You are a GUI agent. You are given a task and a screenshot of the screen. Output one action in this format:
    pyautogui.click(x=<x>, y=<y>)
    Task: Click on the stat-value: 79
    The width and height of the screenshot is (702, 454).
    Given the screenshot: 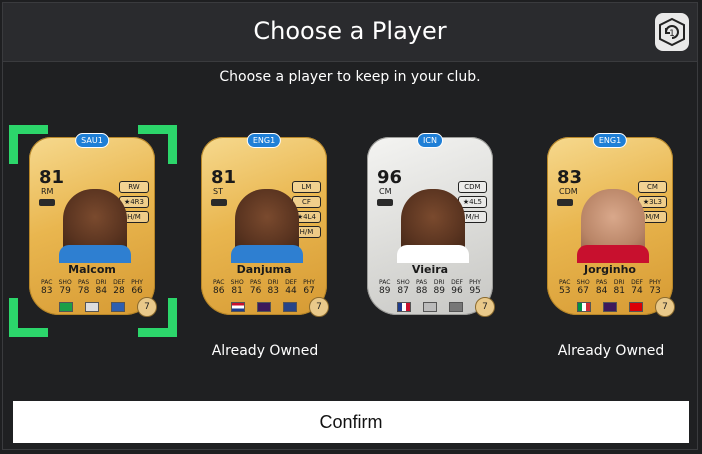 What is the action you would take?
    pyautogui.click(x=65, y=291)
    